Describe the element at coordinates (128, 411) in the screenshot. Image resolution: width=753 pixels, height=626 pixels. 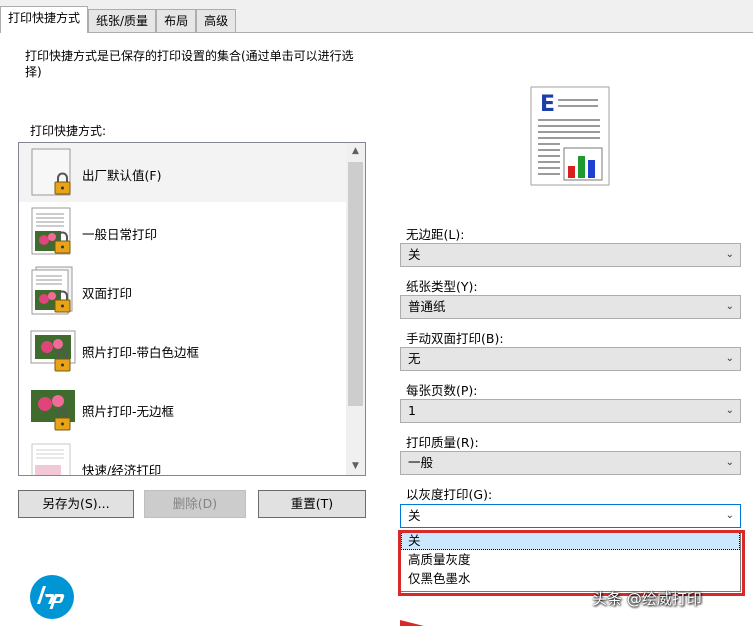
I see `list-item-label: 照片打印-无边框` at that location.